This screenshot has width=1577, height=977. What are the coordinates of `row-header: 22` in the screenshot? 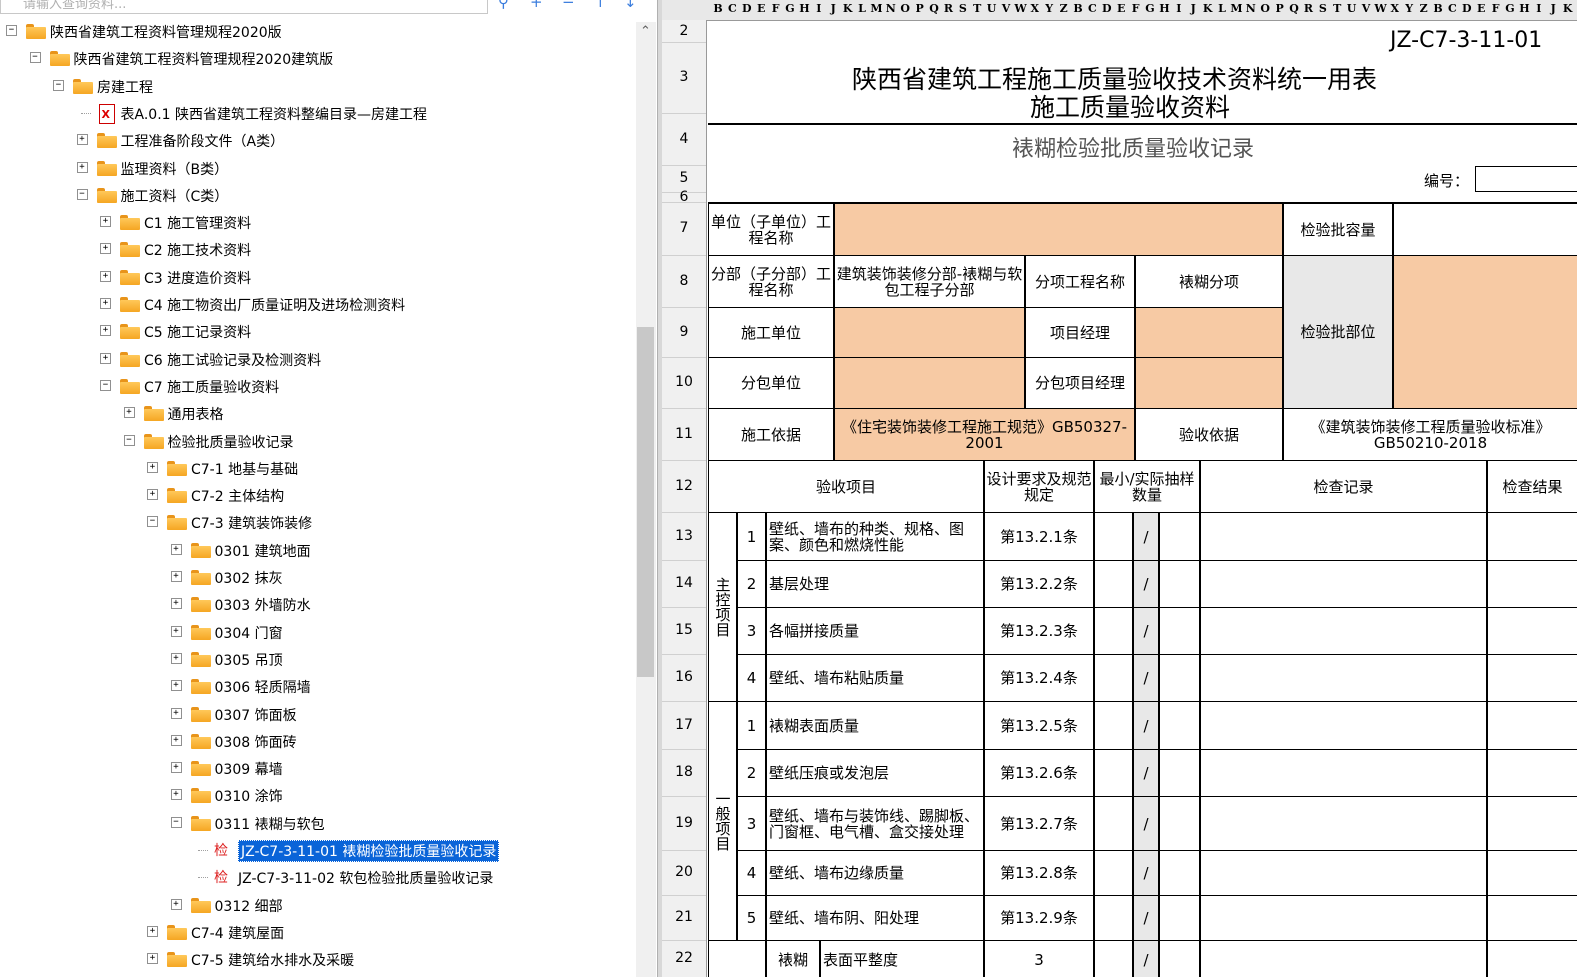 It's located at (684, 958).